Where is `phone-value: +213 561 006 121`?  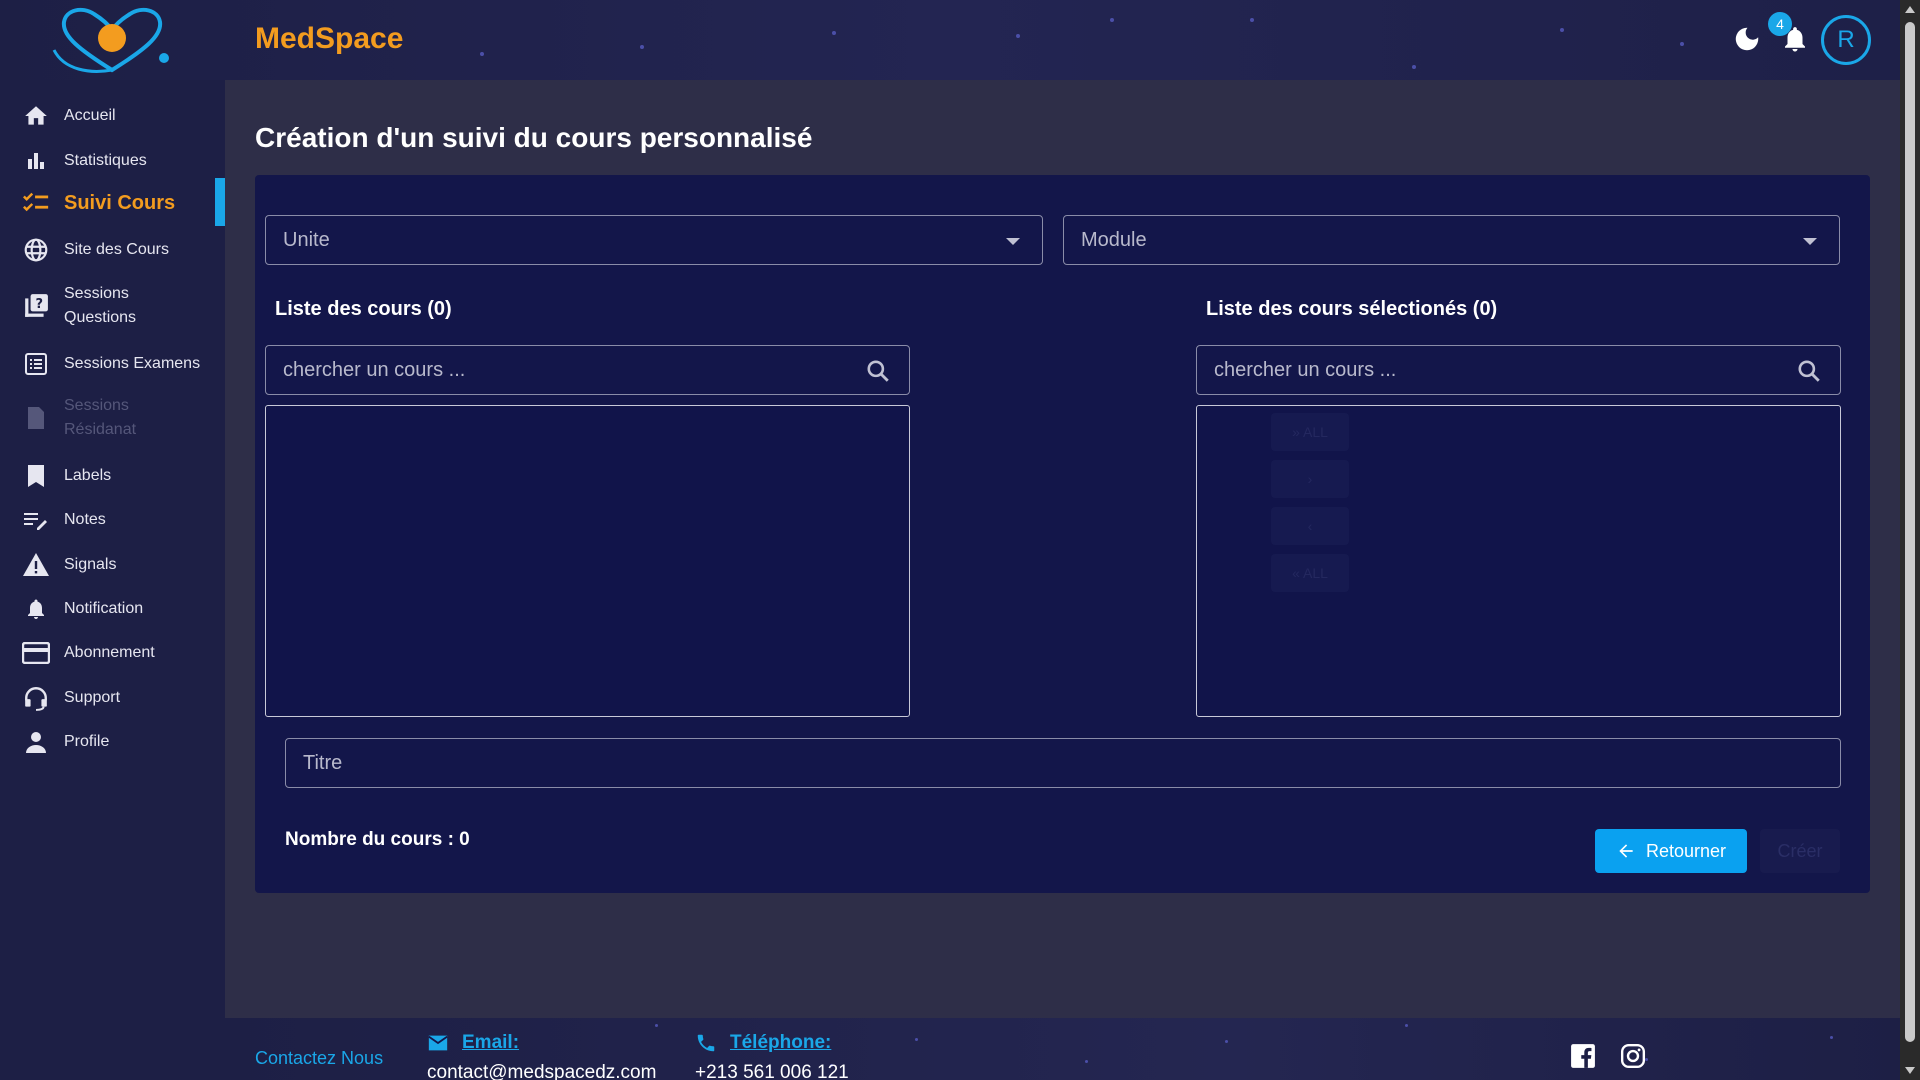 phone-value: +213 561 006 121 is located at coordinates (772, 1071).